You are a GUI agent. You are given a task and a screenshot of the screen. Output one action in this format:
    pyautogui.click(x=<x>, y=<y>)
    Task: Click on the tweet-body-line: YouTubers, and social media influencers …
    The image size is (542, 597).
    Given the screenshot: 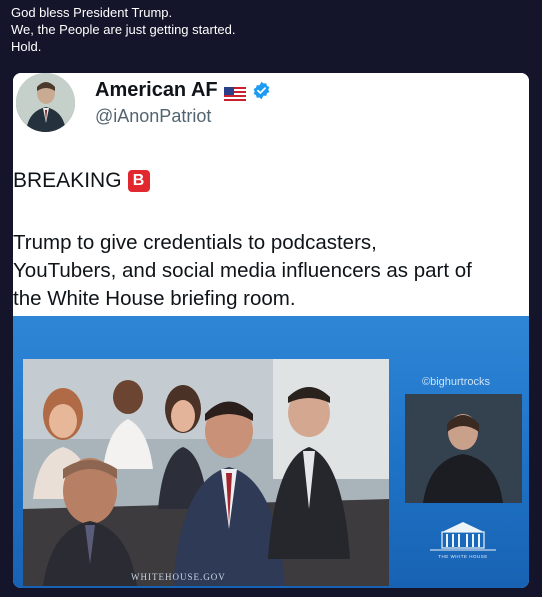 What is the action you would take?
    pyautogui.click(x=242, y=270)
    